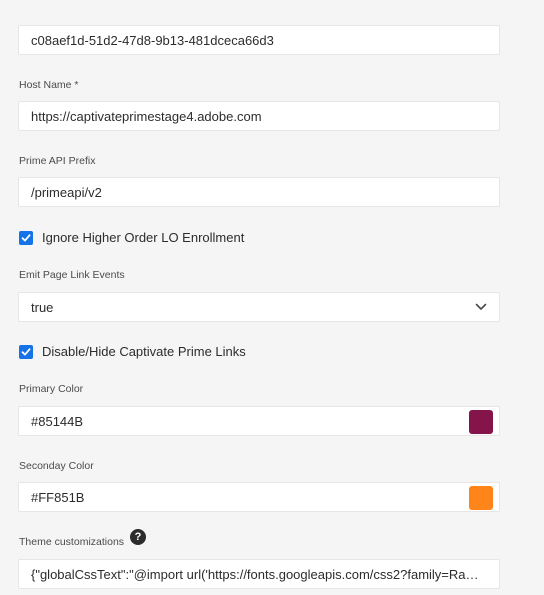 This screenshot has height=595, width=544. I want to click on disable-links-row: Disable/Hide Captivate Prime Links, so click(132, 351).